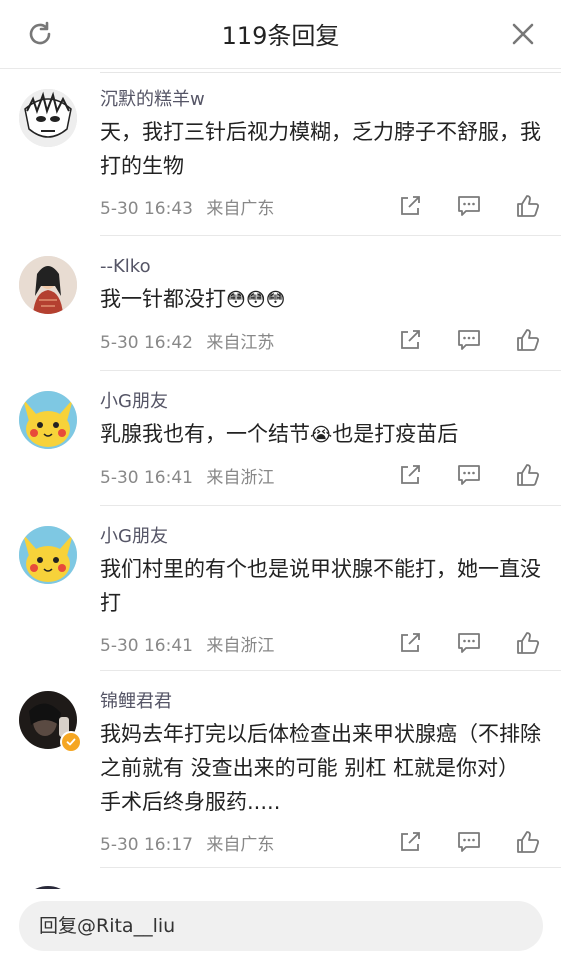 This screenshot has height=960, width=561. I want to click on crying-emoji: 😭, so click(321, 435).